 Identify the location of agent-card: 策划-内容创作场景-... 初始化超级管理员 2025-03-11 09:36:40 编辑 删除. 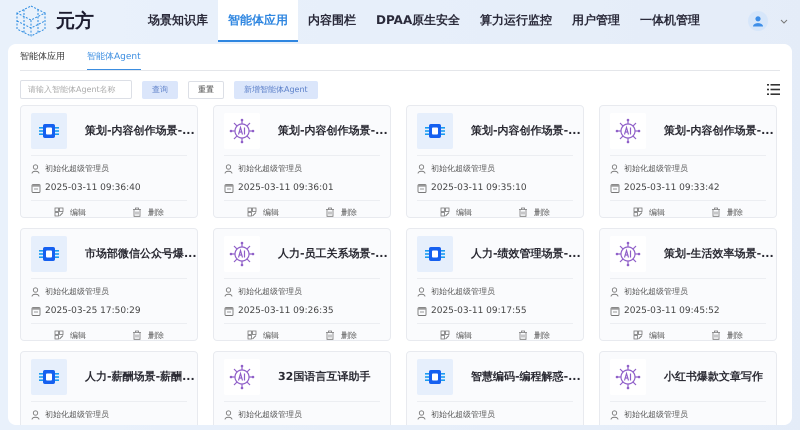
(109, 161).